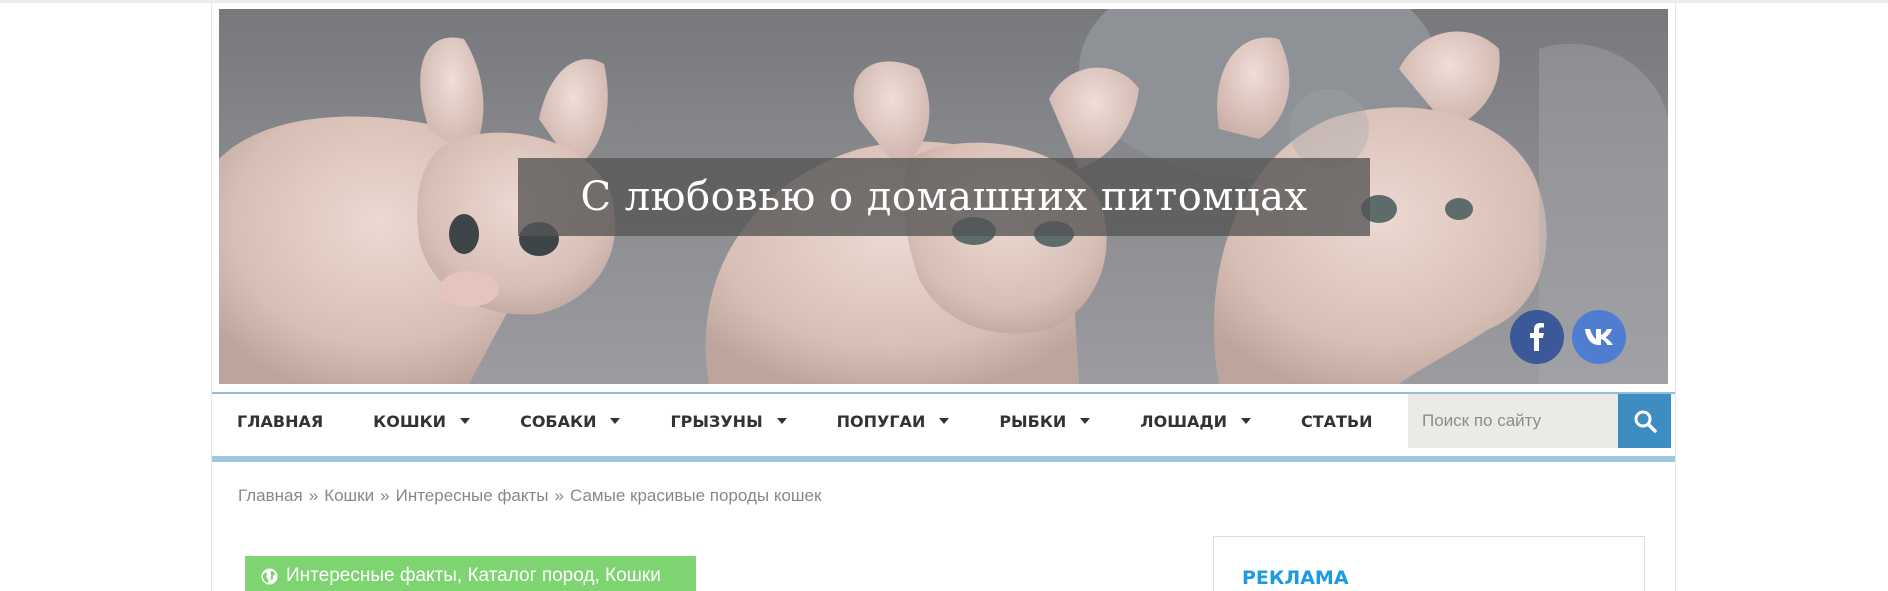  I want to click on nav-item-dogs: СОБАКИ, so click(570, 421).